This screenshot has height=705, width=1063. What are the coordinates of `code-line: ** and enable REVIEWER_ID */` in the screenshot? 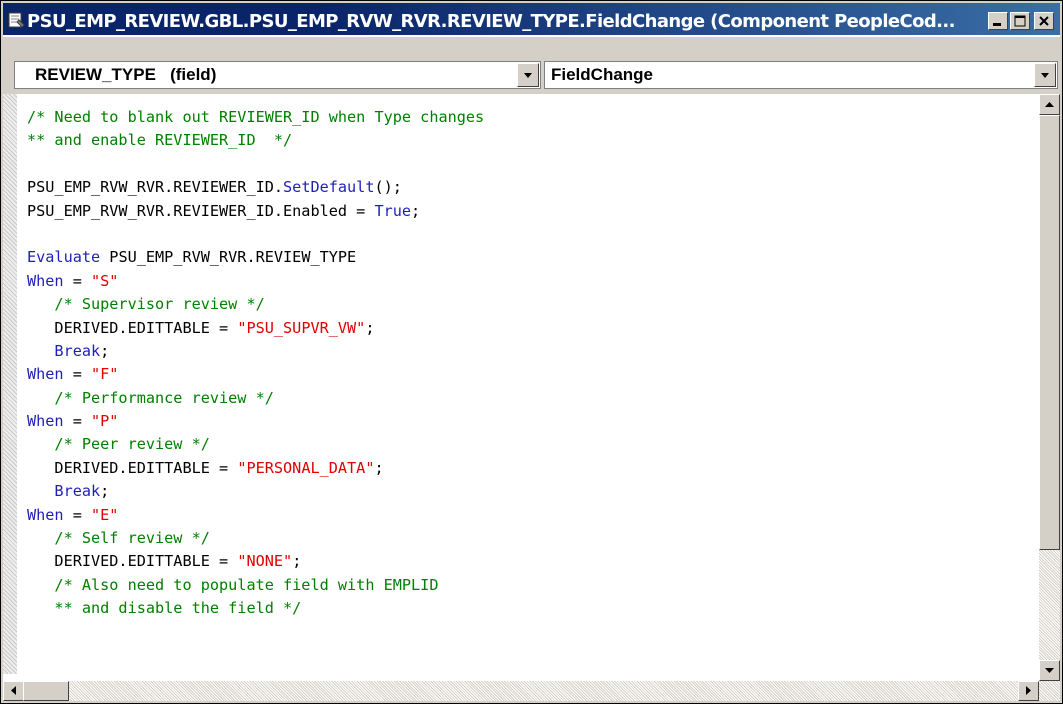 It's located at (255, 140).